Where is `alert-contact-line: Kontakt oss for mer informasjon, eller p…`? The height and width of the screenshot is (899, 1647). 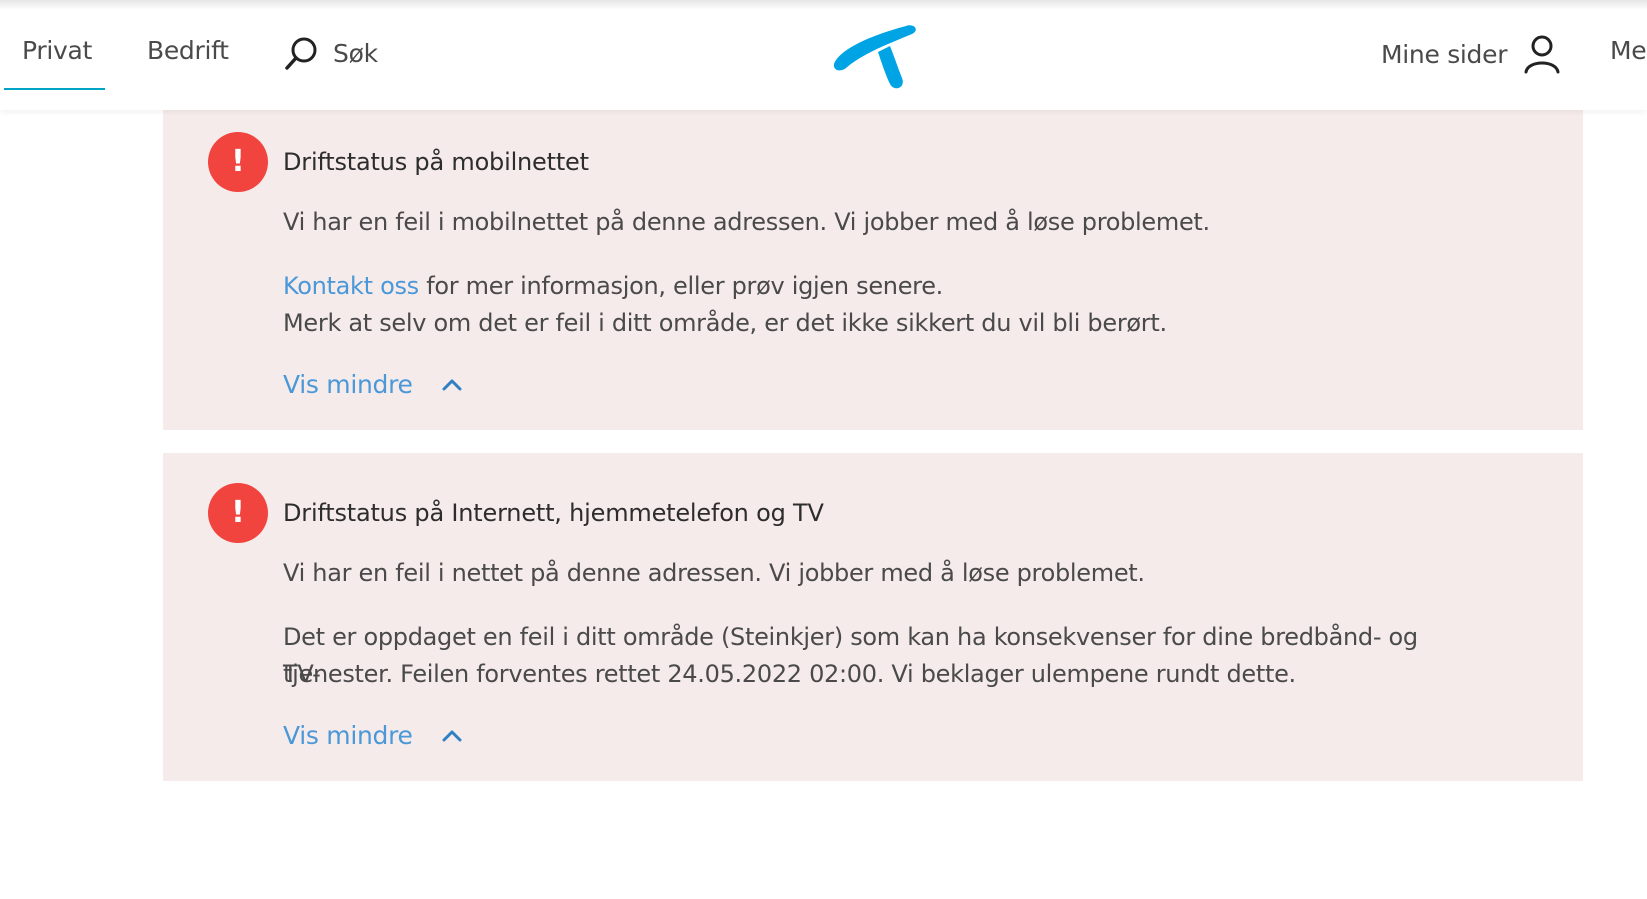 alert-contact-line: Kontakt oss for mer informasjon, eller p… is located at coordinates (858, 286).